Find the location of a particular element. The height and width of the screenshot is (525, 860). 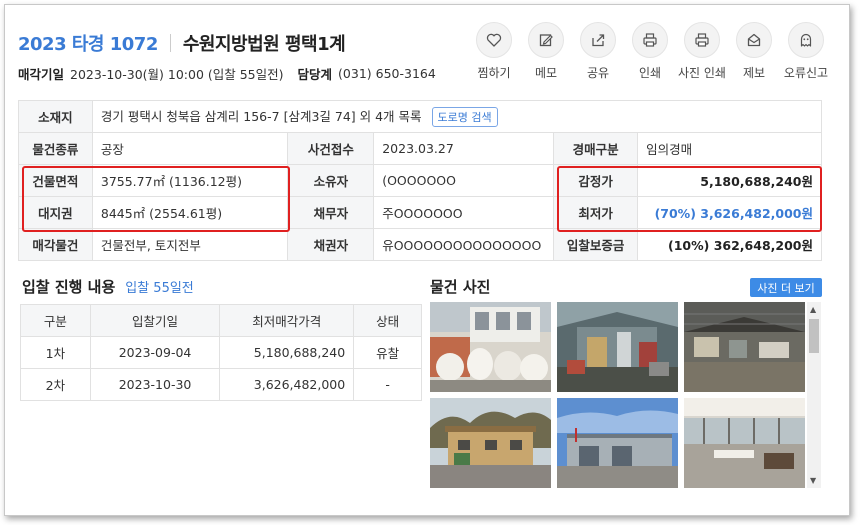

appraisal-value: 5,180,688,240원 is located at coordinates (729, 180).